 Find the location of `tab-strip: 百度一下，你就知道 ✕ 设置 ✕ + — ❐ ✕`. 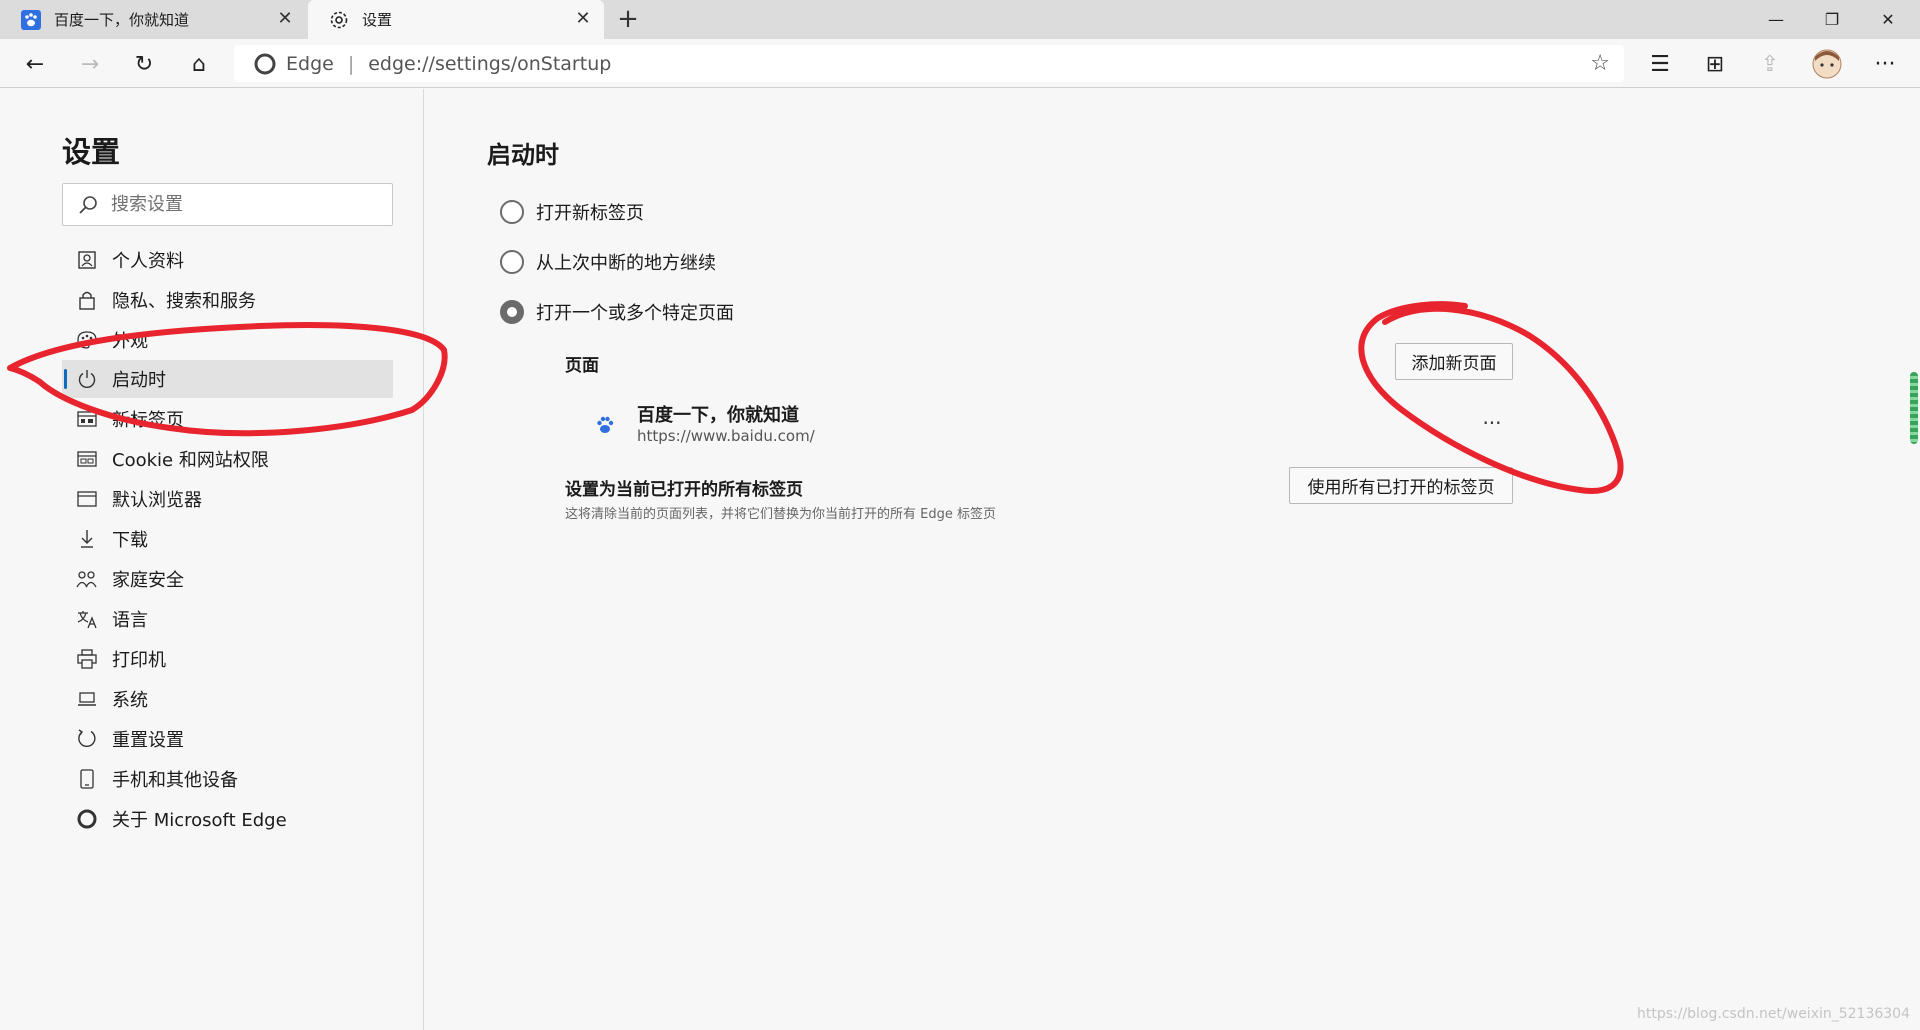

tab-strip: 百度一下，你就知道 ✕ 设置 ✕ + — ❐ ✕ is located at coordinates (960, 19).